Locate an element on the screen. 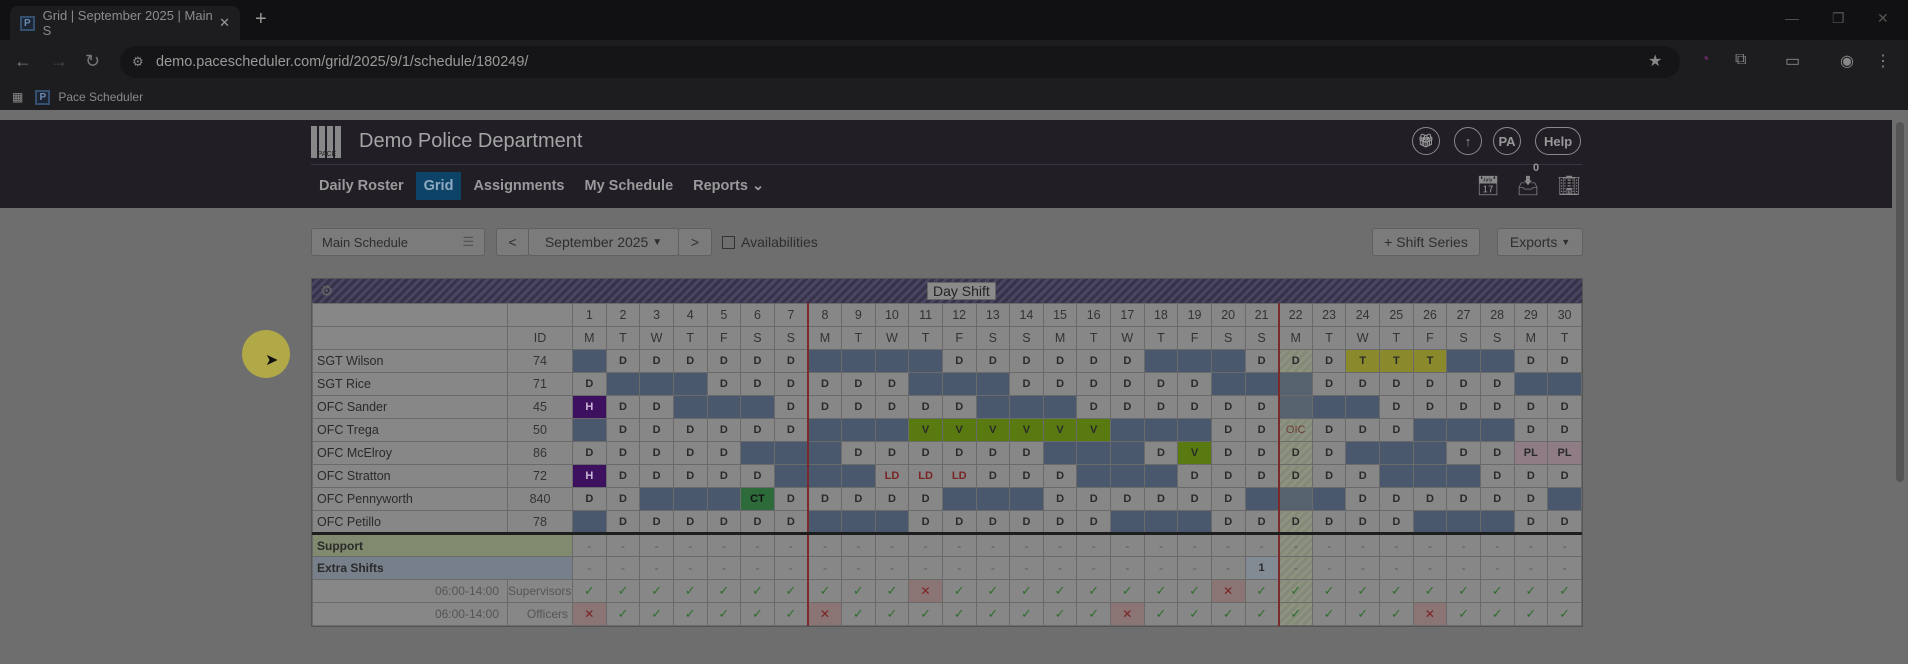  new-tab-icon: + is located at coordinates (261, 19).